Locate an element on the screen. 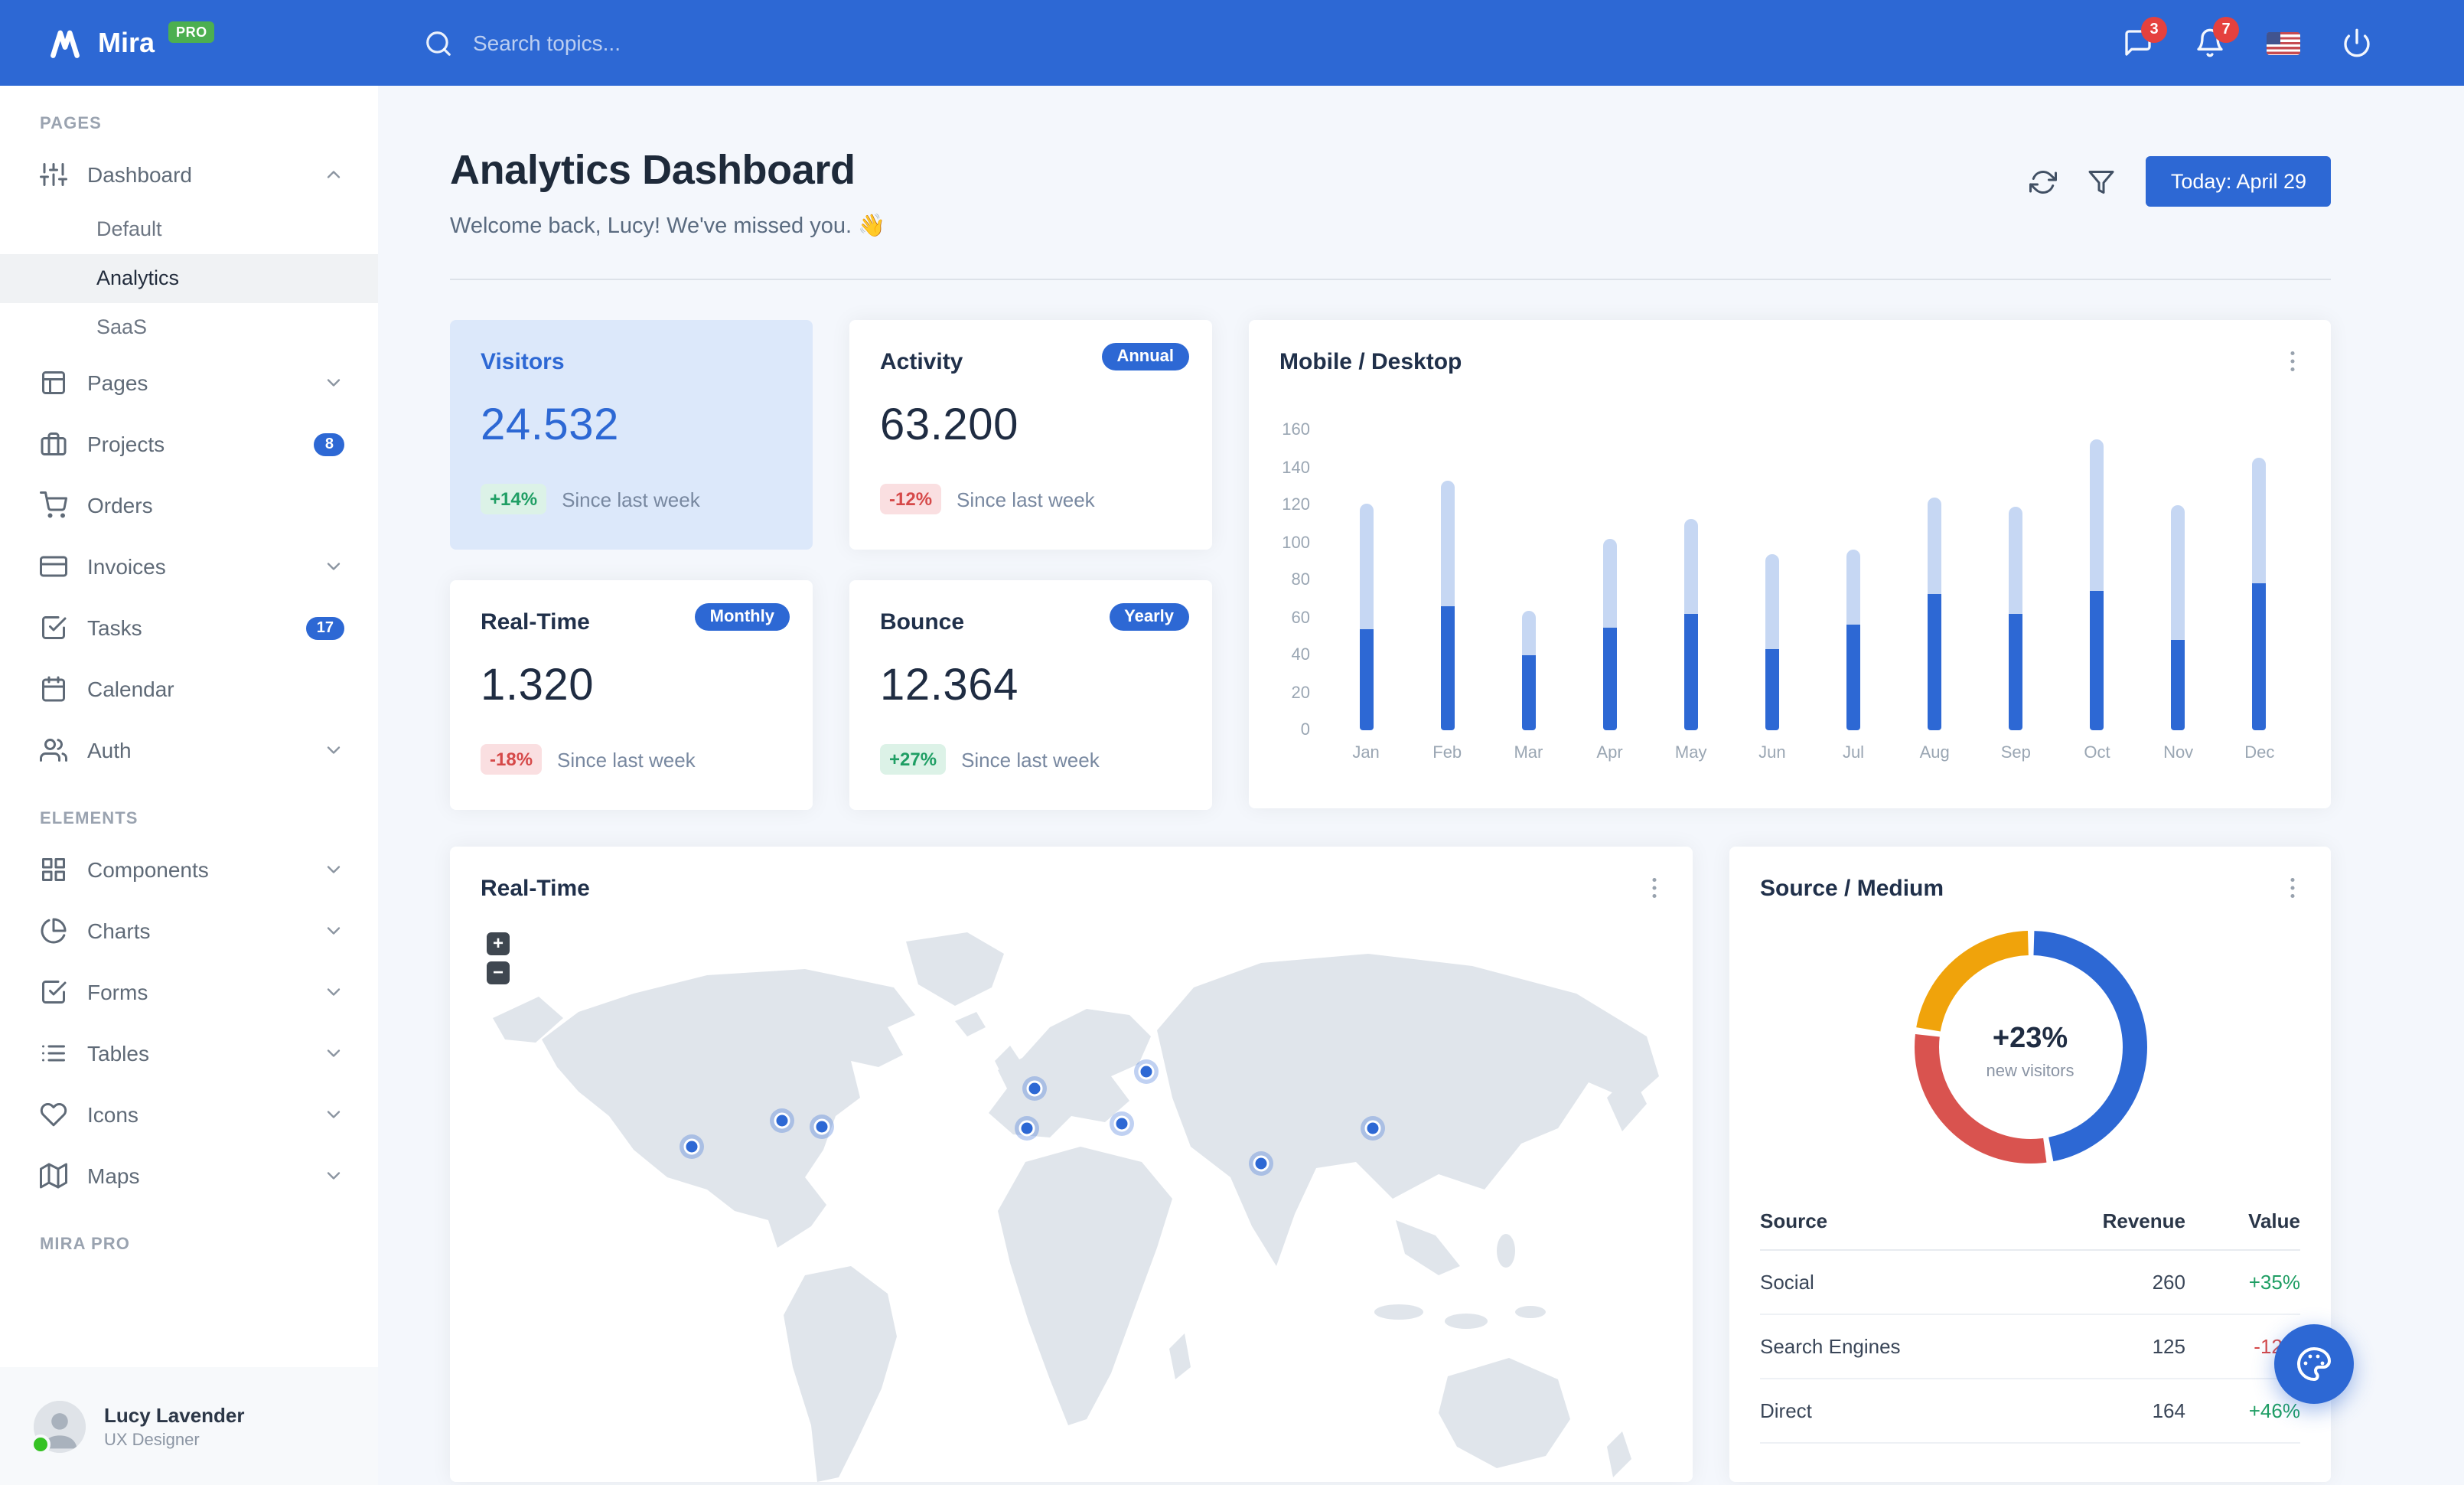 The width and height of the screenshot is (2464, 1485). theme-settings-fab is located at coordinates (2314, 1364).